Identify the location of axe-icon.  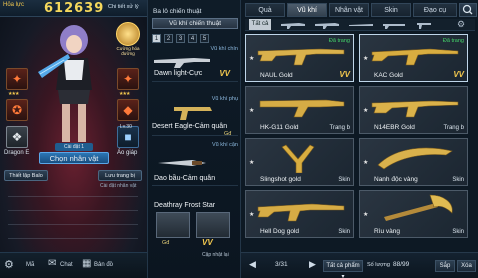
(418, 207).